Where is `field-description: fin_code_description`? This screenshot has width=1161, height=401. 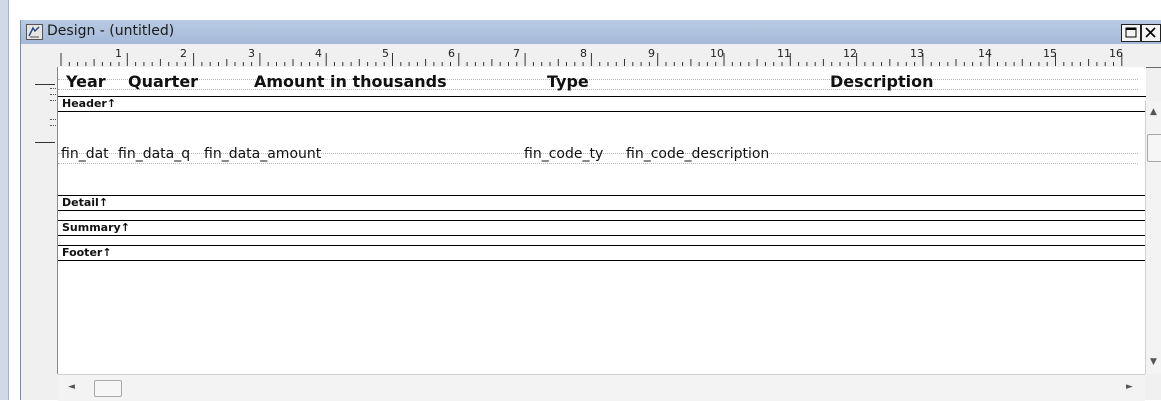 field-description: fin_code_description is located at coordinates (697, 154).